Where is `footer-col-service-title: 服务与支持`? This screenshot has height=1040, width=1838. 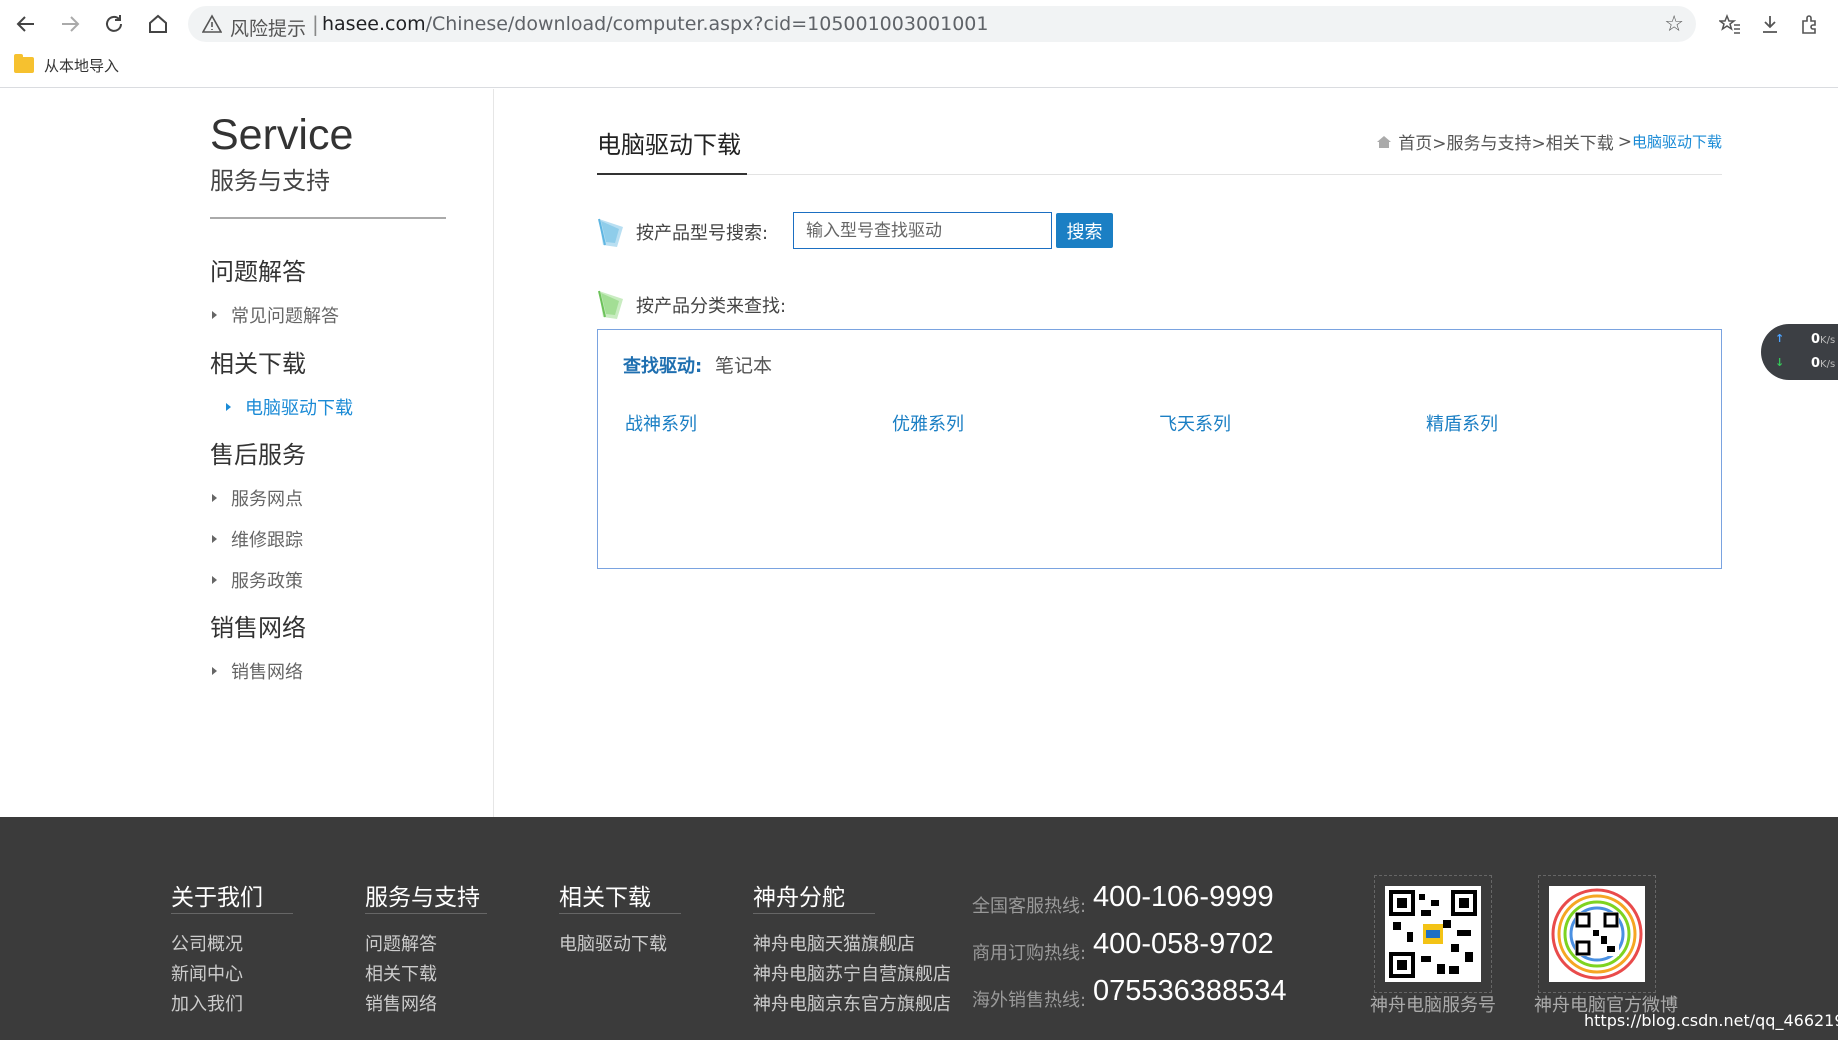
footer-col-service-title: 服务与支持 is located at coordinates (422, 898).